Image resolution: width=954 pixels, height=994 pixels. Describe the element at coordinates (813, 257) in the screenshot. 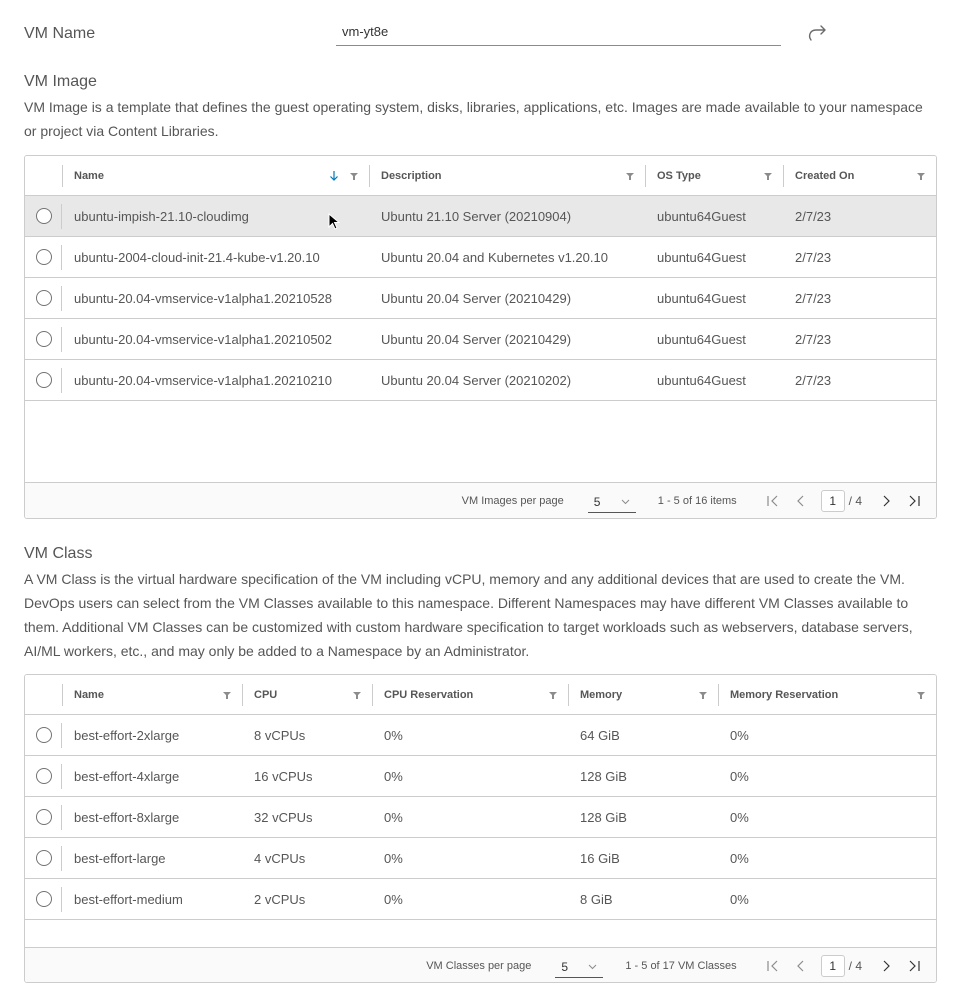

I see `cell-created-on: 2/7/23` at that location.